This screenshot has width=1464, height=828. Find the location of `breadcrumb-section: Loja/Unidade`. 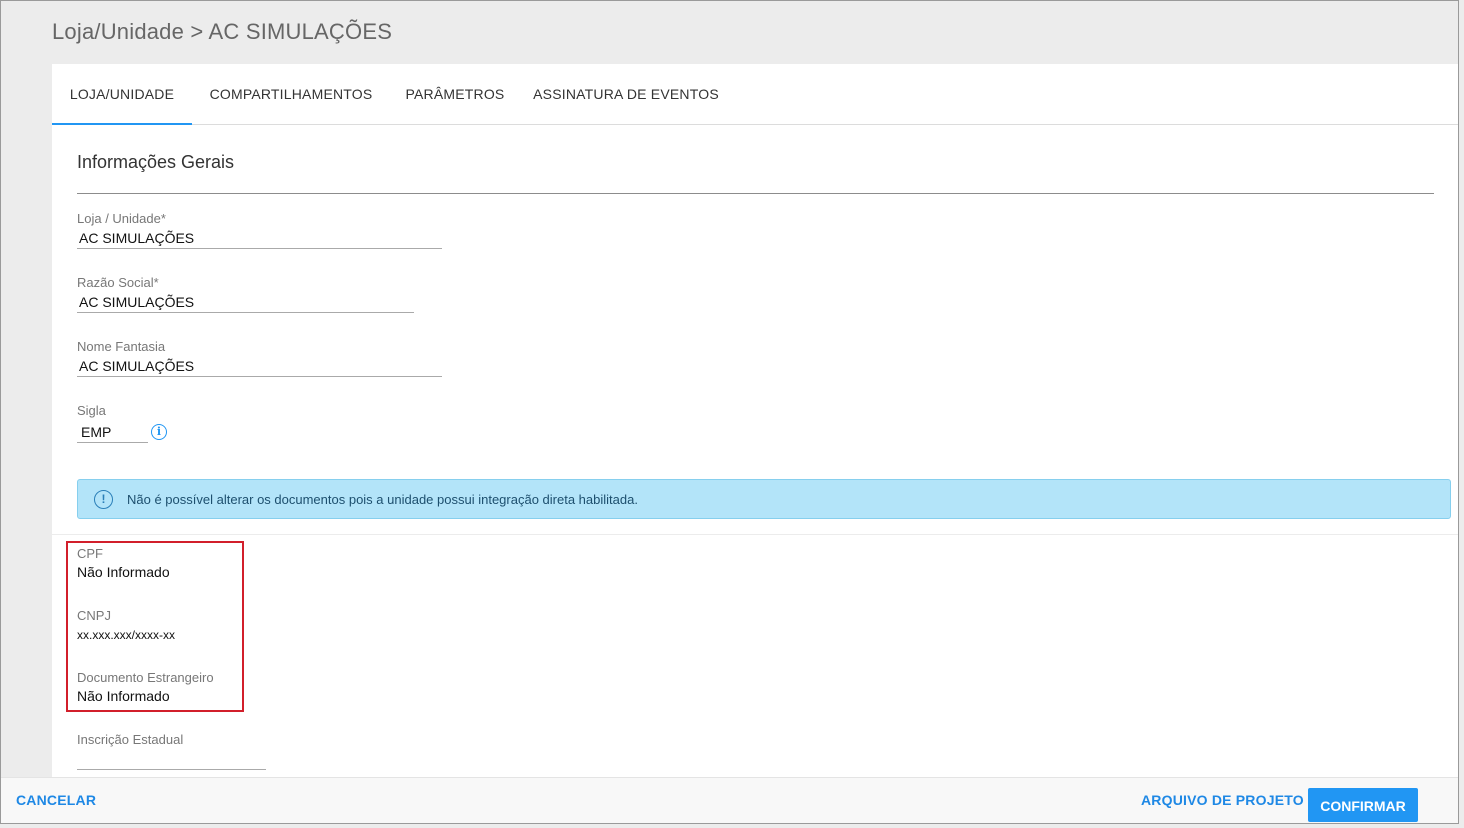

breadcrumb-section: Loja/Unidade is located at coordinates (118, 31).